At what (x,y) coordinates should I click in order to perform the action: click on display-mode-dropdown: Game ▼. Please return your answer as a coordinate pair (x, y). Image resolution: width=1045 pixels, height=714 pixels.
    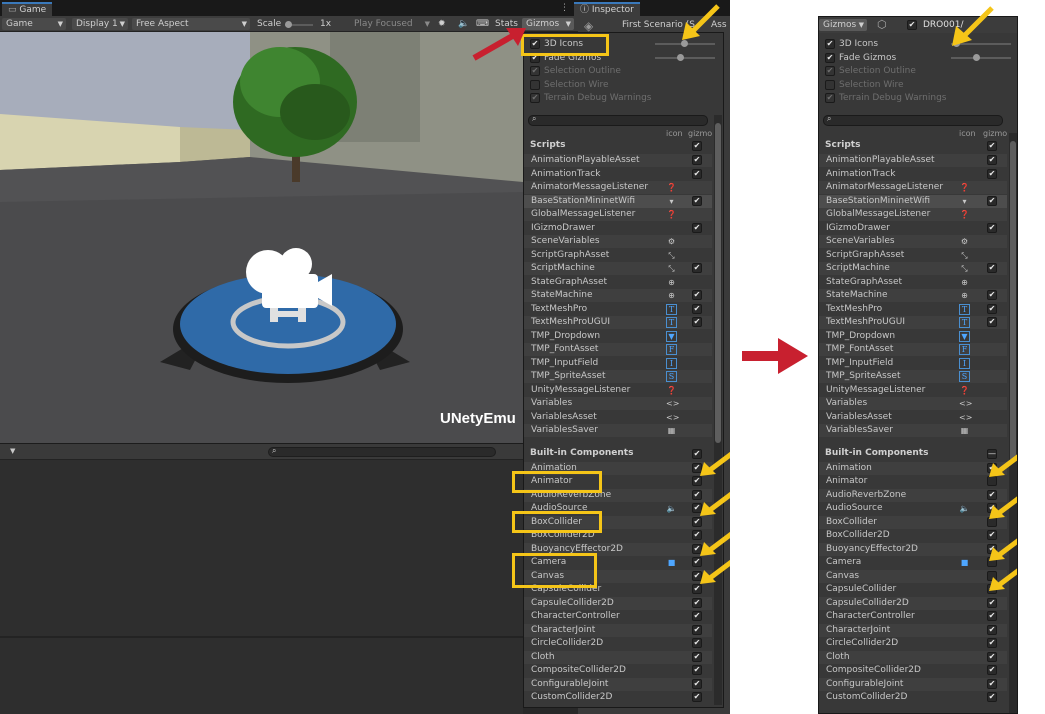
    Looking at the image, I should click on (34, 24).